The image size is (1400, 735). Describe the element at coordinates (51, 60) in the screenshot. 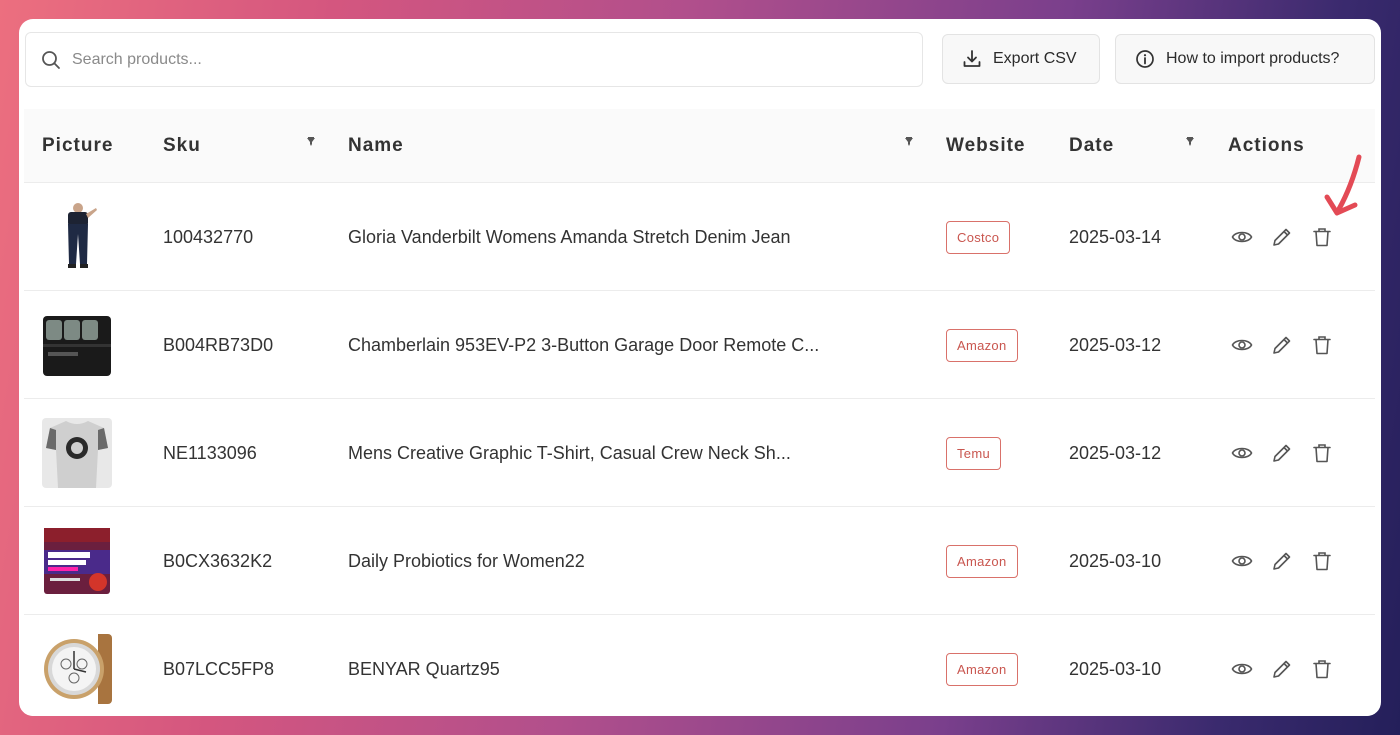

I see `search-icon` at that location.